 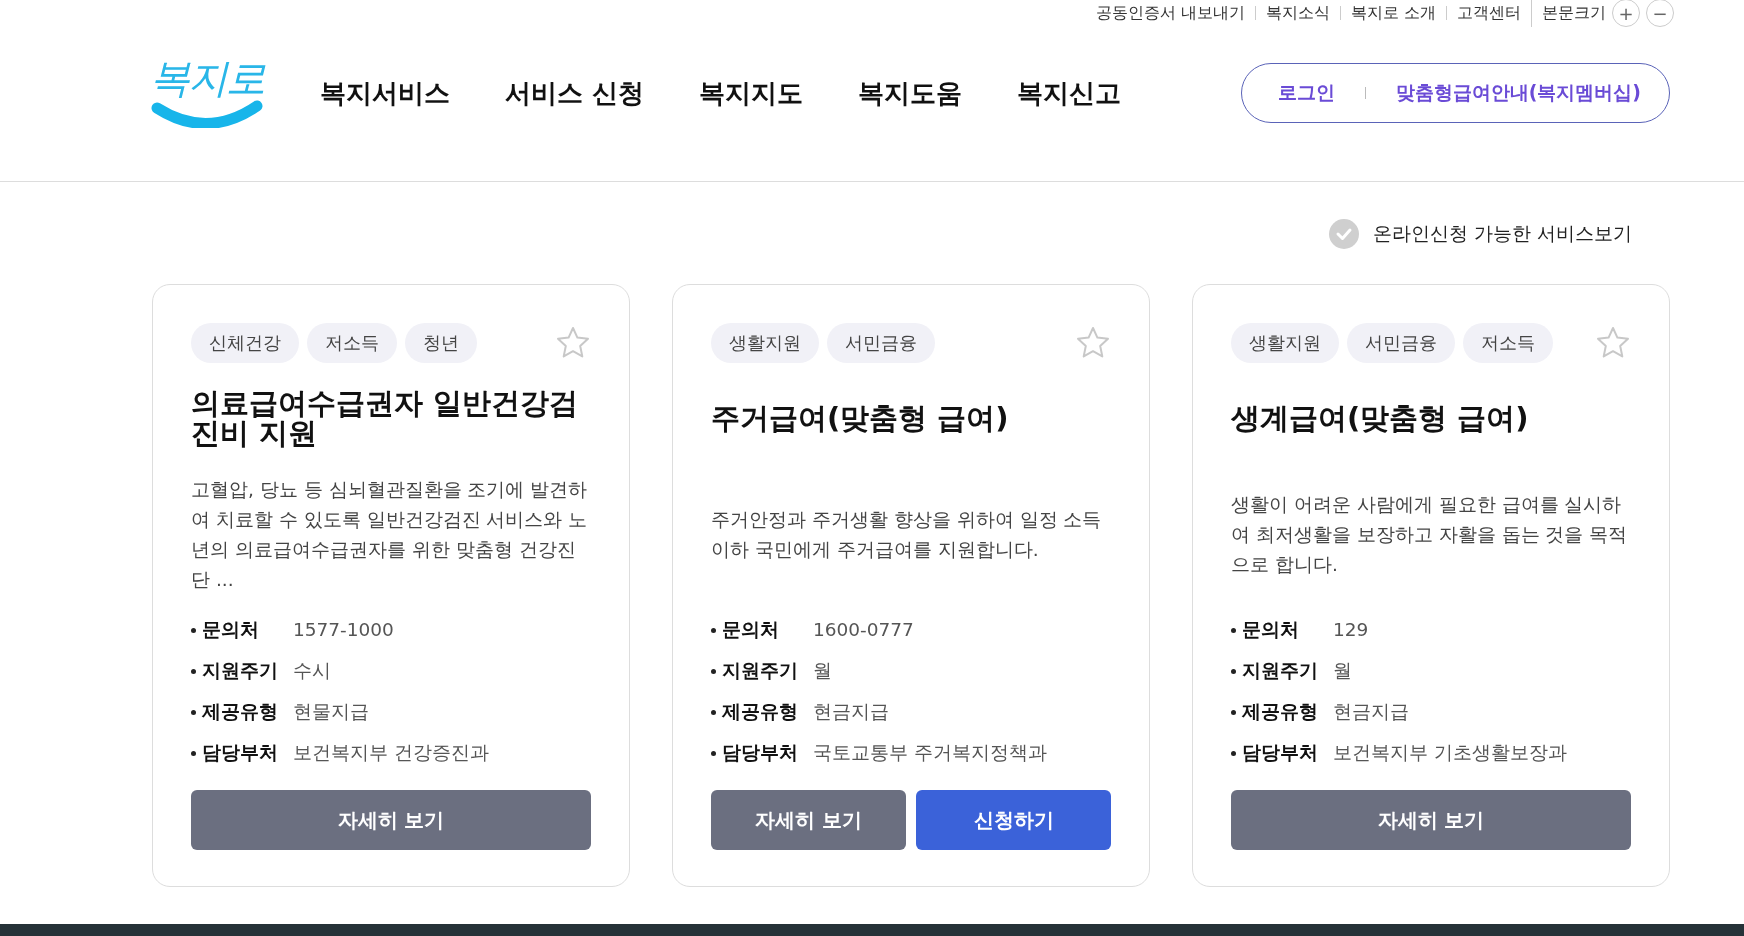 What do you see at coordinates (207, 114) in the screenshot?
I see `smile-icon` at bounding box center [207, 114].